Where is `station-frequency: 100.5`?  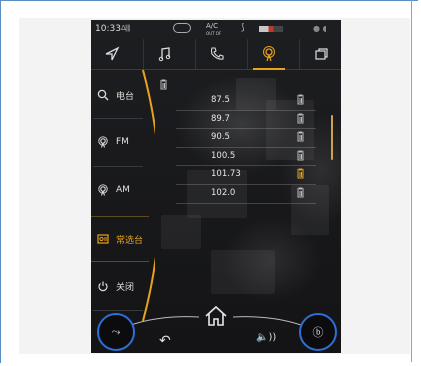 station-frequency: 100.5 is located at coordinates (223, 155).